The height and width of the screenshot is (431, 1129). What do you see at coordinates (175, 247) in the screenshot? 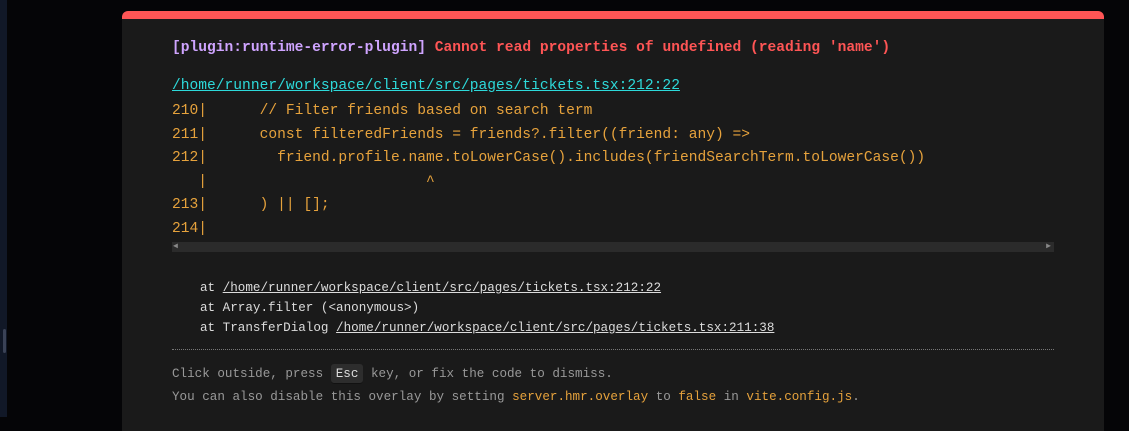
I see `scroll-left-arrow-icon: ◀` at bounding box center [175, 247].